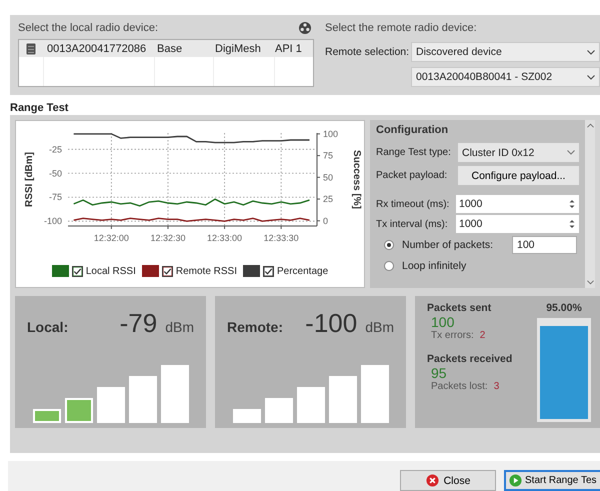  Describe the element at coordinates (111, 271) in the screenshot. I see `legend-label: Local RSSI` at that location.